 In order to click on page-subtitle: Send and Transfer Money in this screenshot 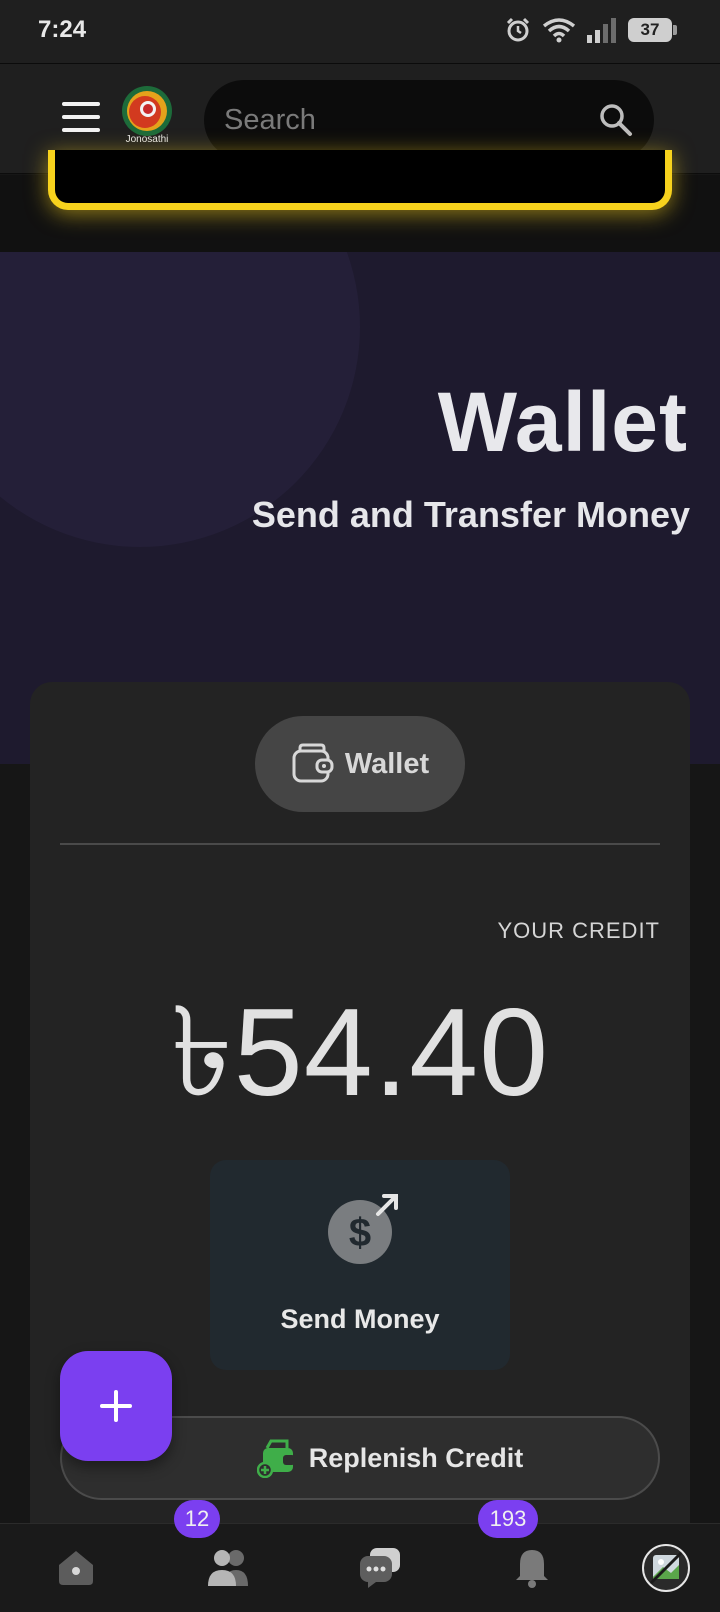, I will do `click(470, 514)`.